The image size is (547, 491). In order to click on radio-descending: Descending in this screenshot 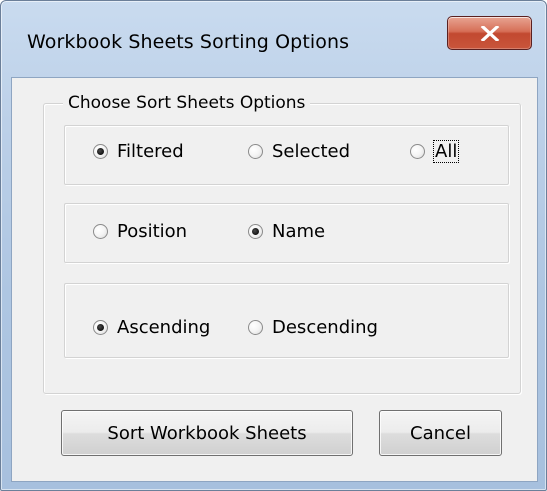, I will do `click(313, 327)`.